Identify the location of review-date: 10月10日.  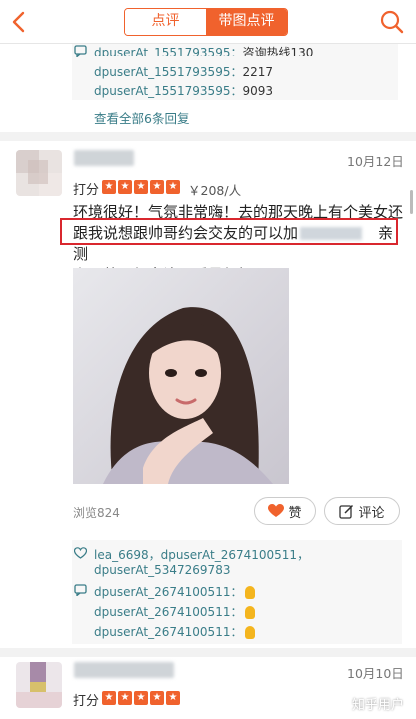
(375, 673).